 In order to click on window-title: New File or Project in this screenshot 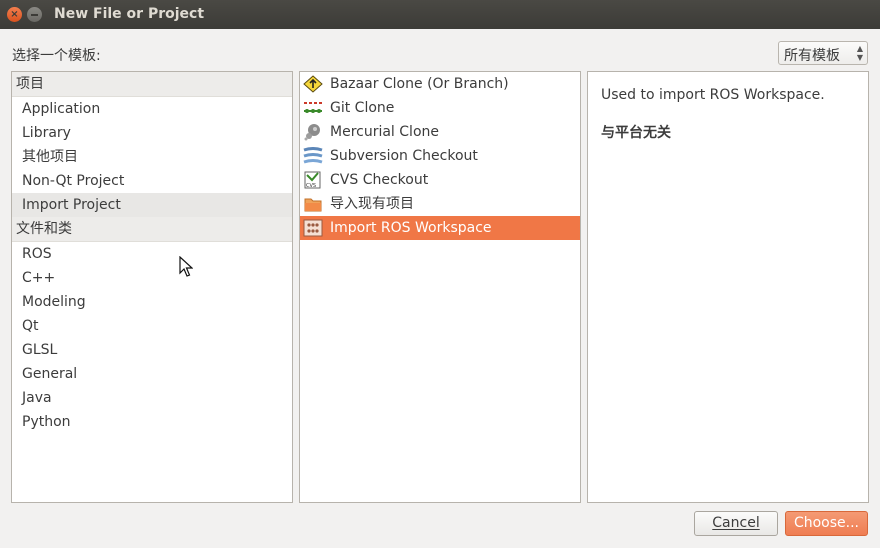, I will do `click(129, 14)`.